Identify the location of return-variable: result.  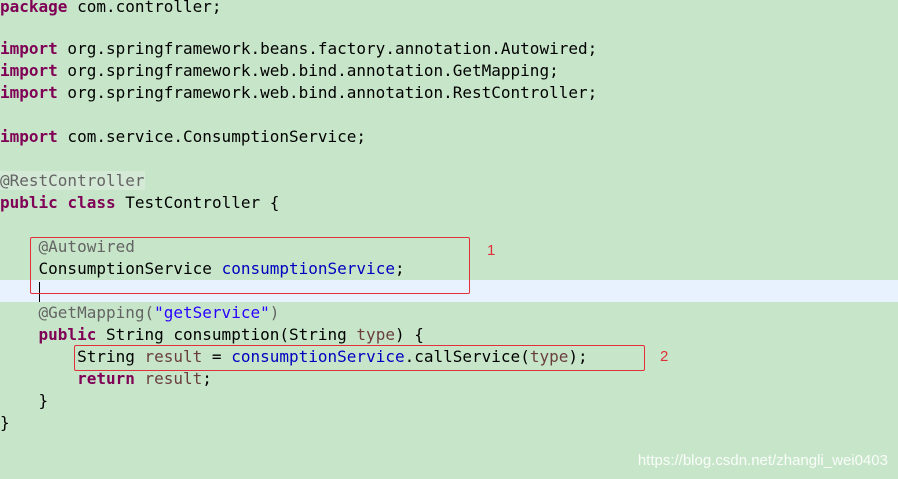
(173, 378).